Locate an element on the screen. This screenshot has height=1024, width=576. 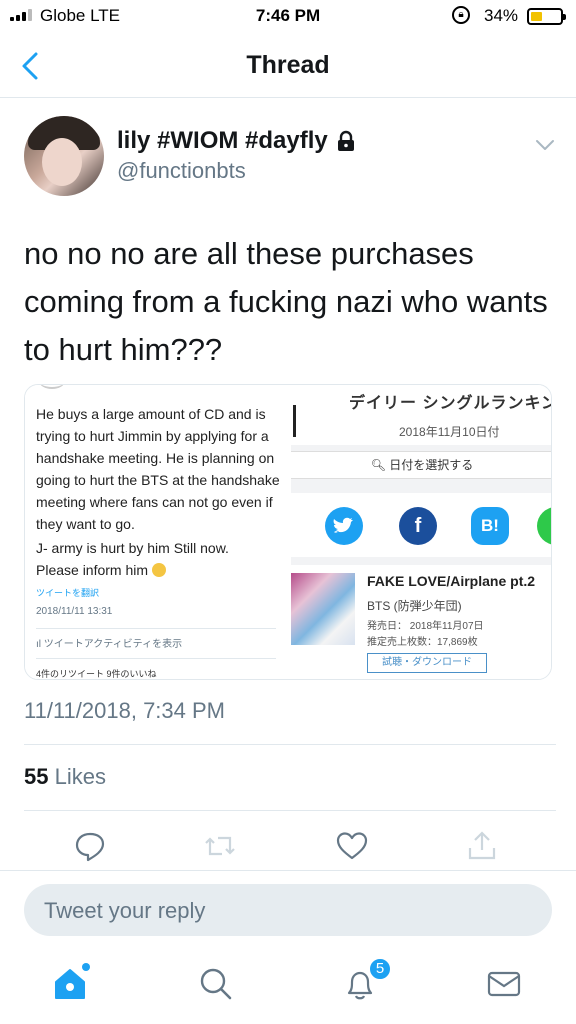
tab-messages is located at coordinates (504, 984).